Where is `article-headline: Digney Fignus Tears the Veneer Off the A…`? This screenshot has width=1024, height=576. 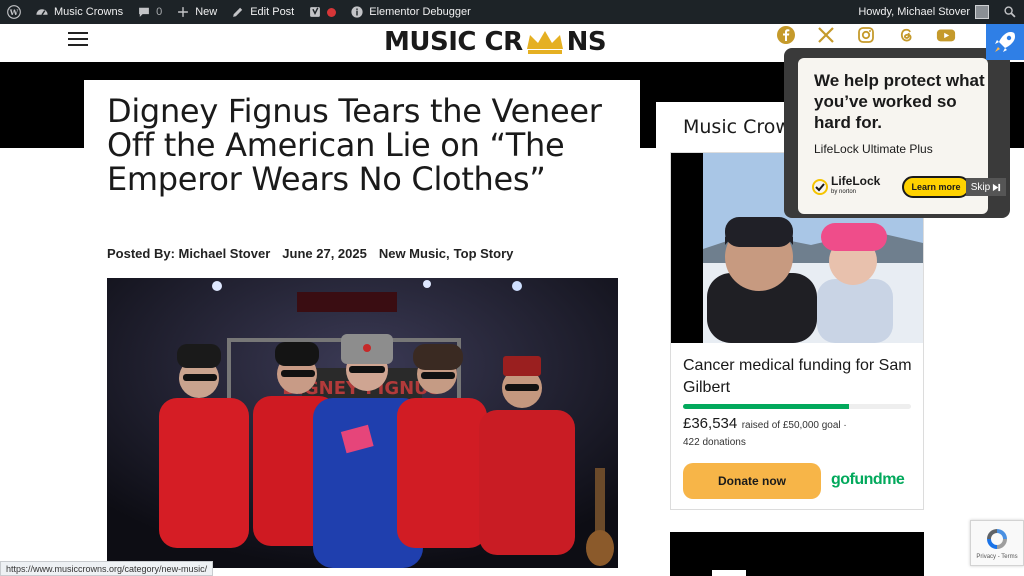
article-headline: Digney Fignus Tears the Veneer Off the A… is located at coordinates (354, 145).